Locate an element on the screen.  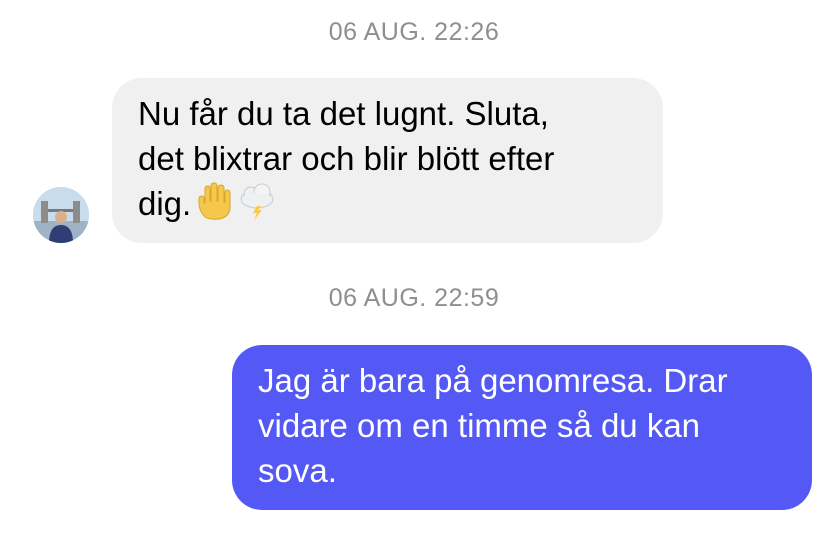
contact-avatar is located at coordinates (61, 215).